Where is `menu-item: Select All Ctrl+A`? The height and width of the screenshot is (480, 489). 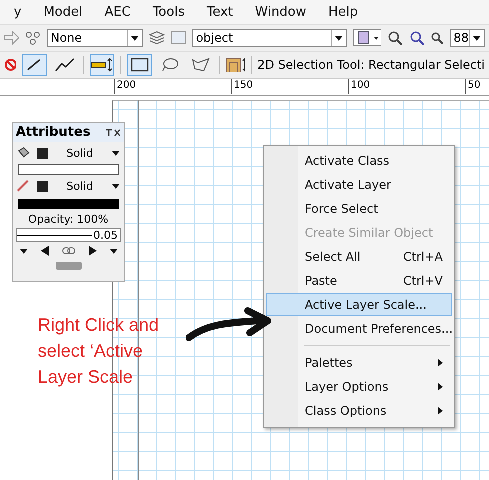
menu-item: Select All Ctrl+A is located at coordinates (359, 256).